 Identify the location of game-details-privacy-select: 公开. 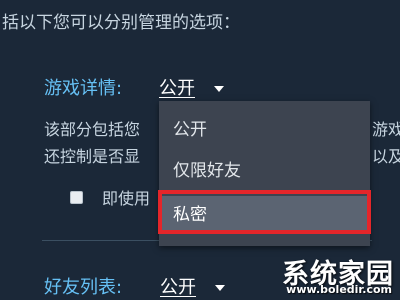
(177, 87).